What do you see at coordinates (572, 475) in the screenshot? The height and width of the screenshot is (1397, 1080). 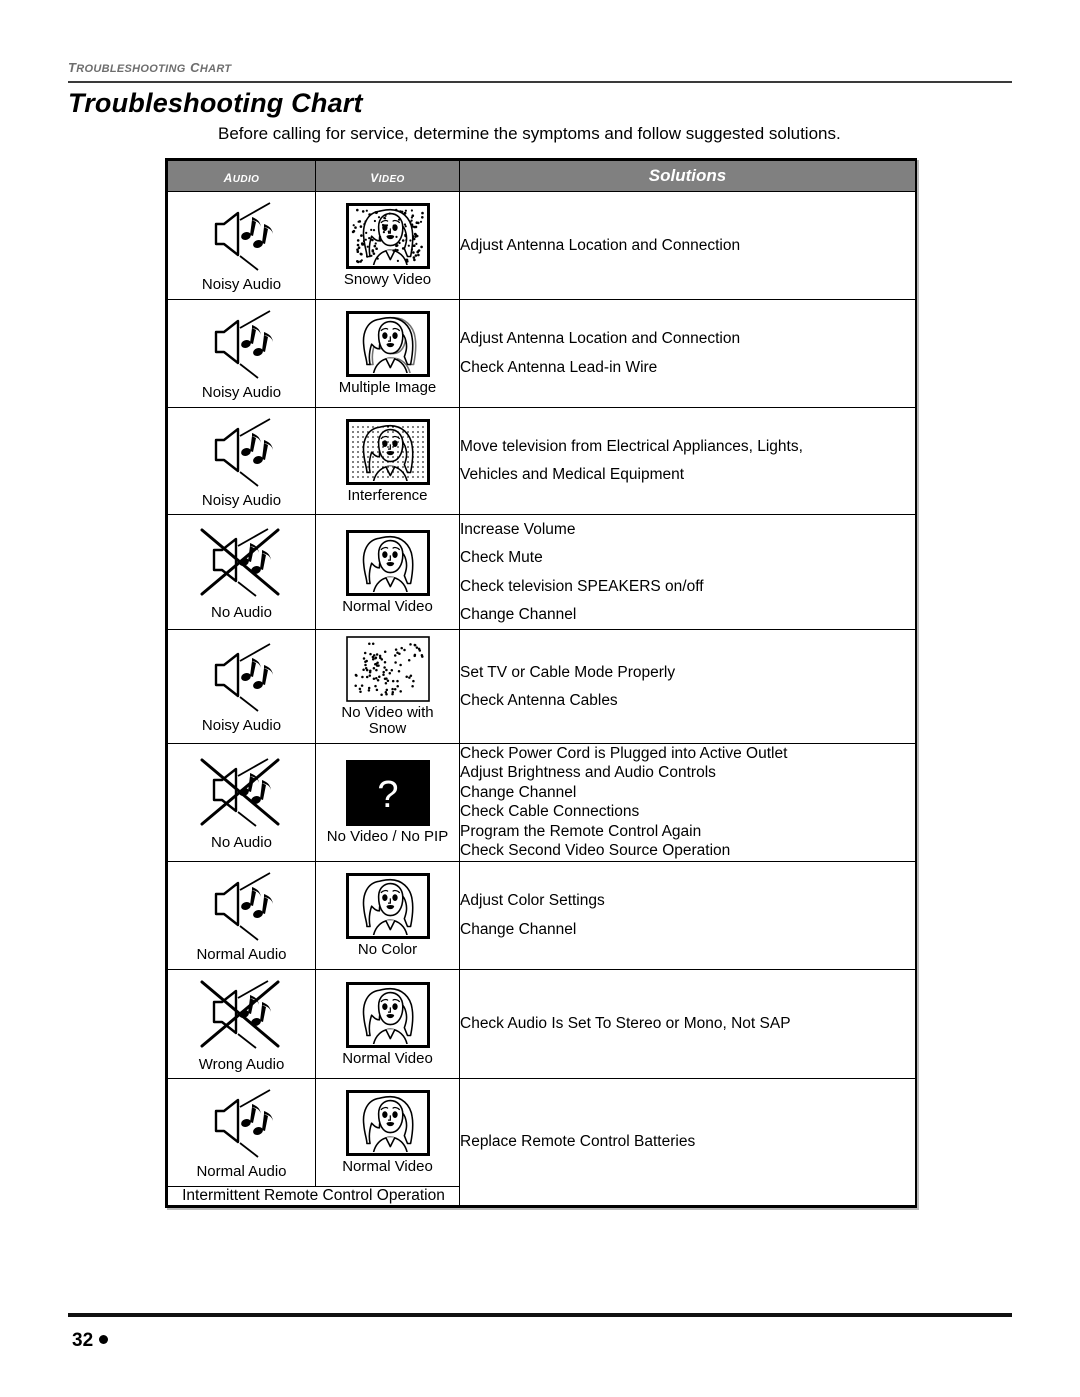 I see `solution-line: Vehicles and Medical Equipment` at bounding box center [572, 475].